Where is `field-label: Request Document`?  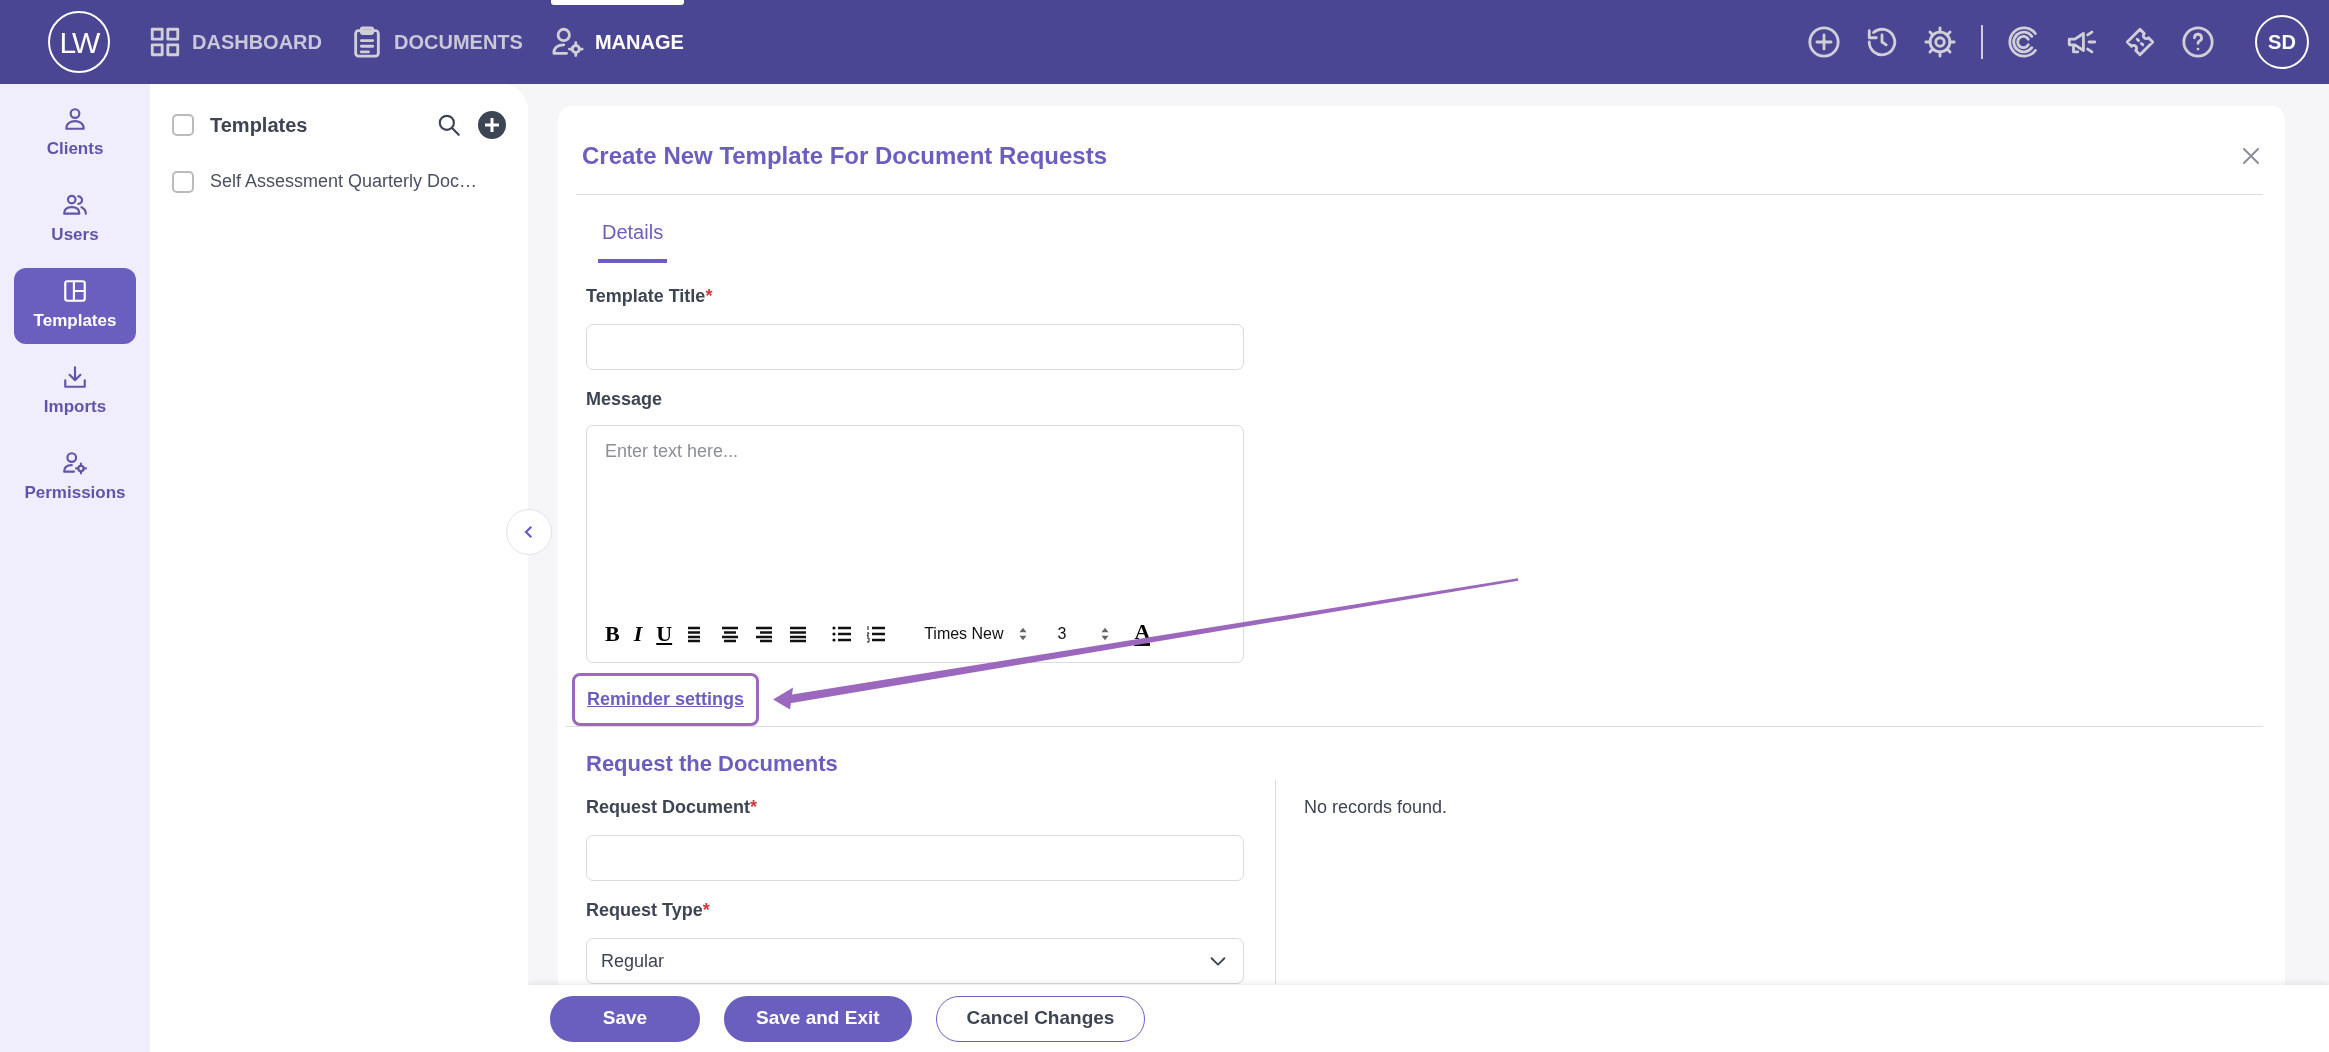
field-label: Request Document is located at coordinates (668, 807).